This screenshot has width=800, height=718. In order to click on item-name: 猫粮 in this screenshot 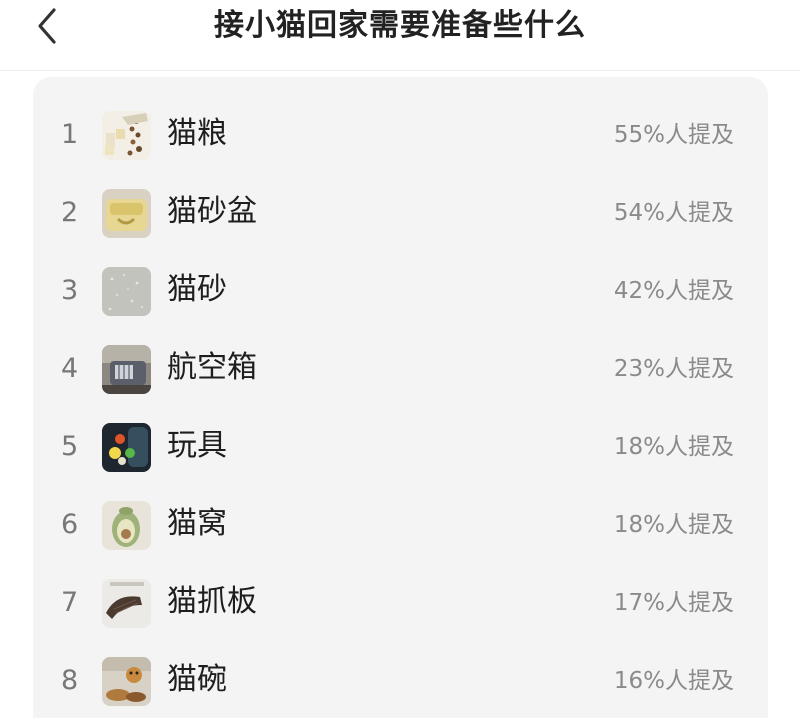, I will do `click(197, 133)`.